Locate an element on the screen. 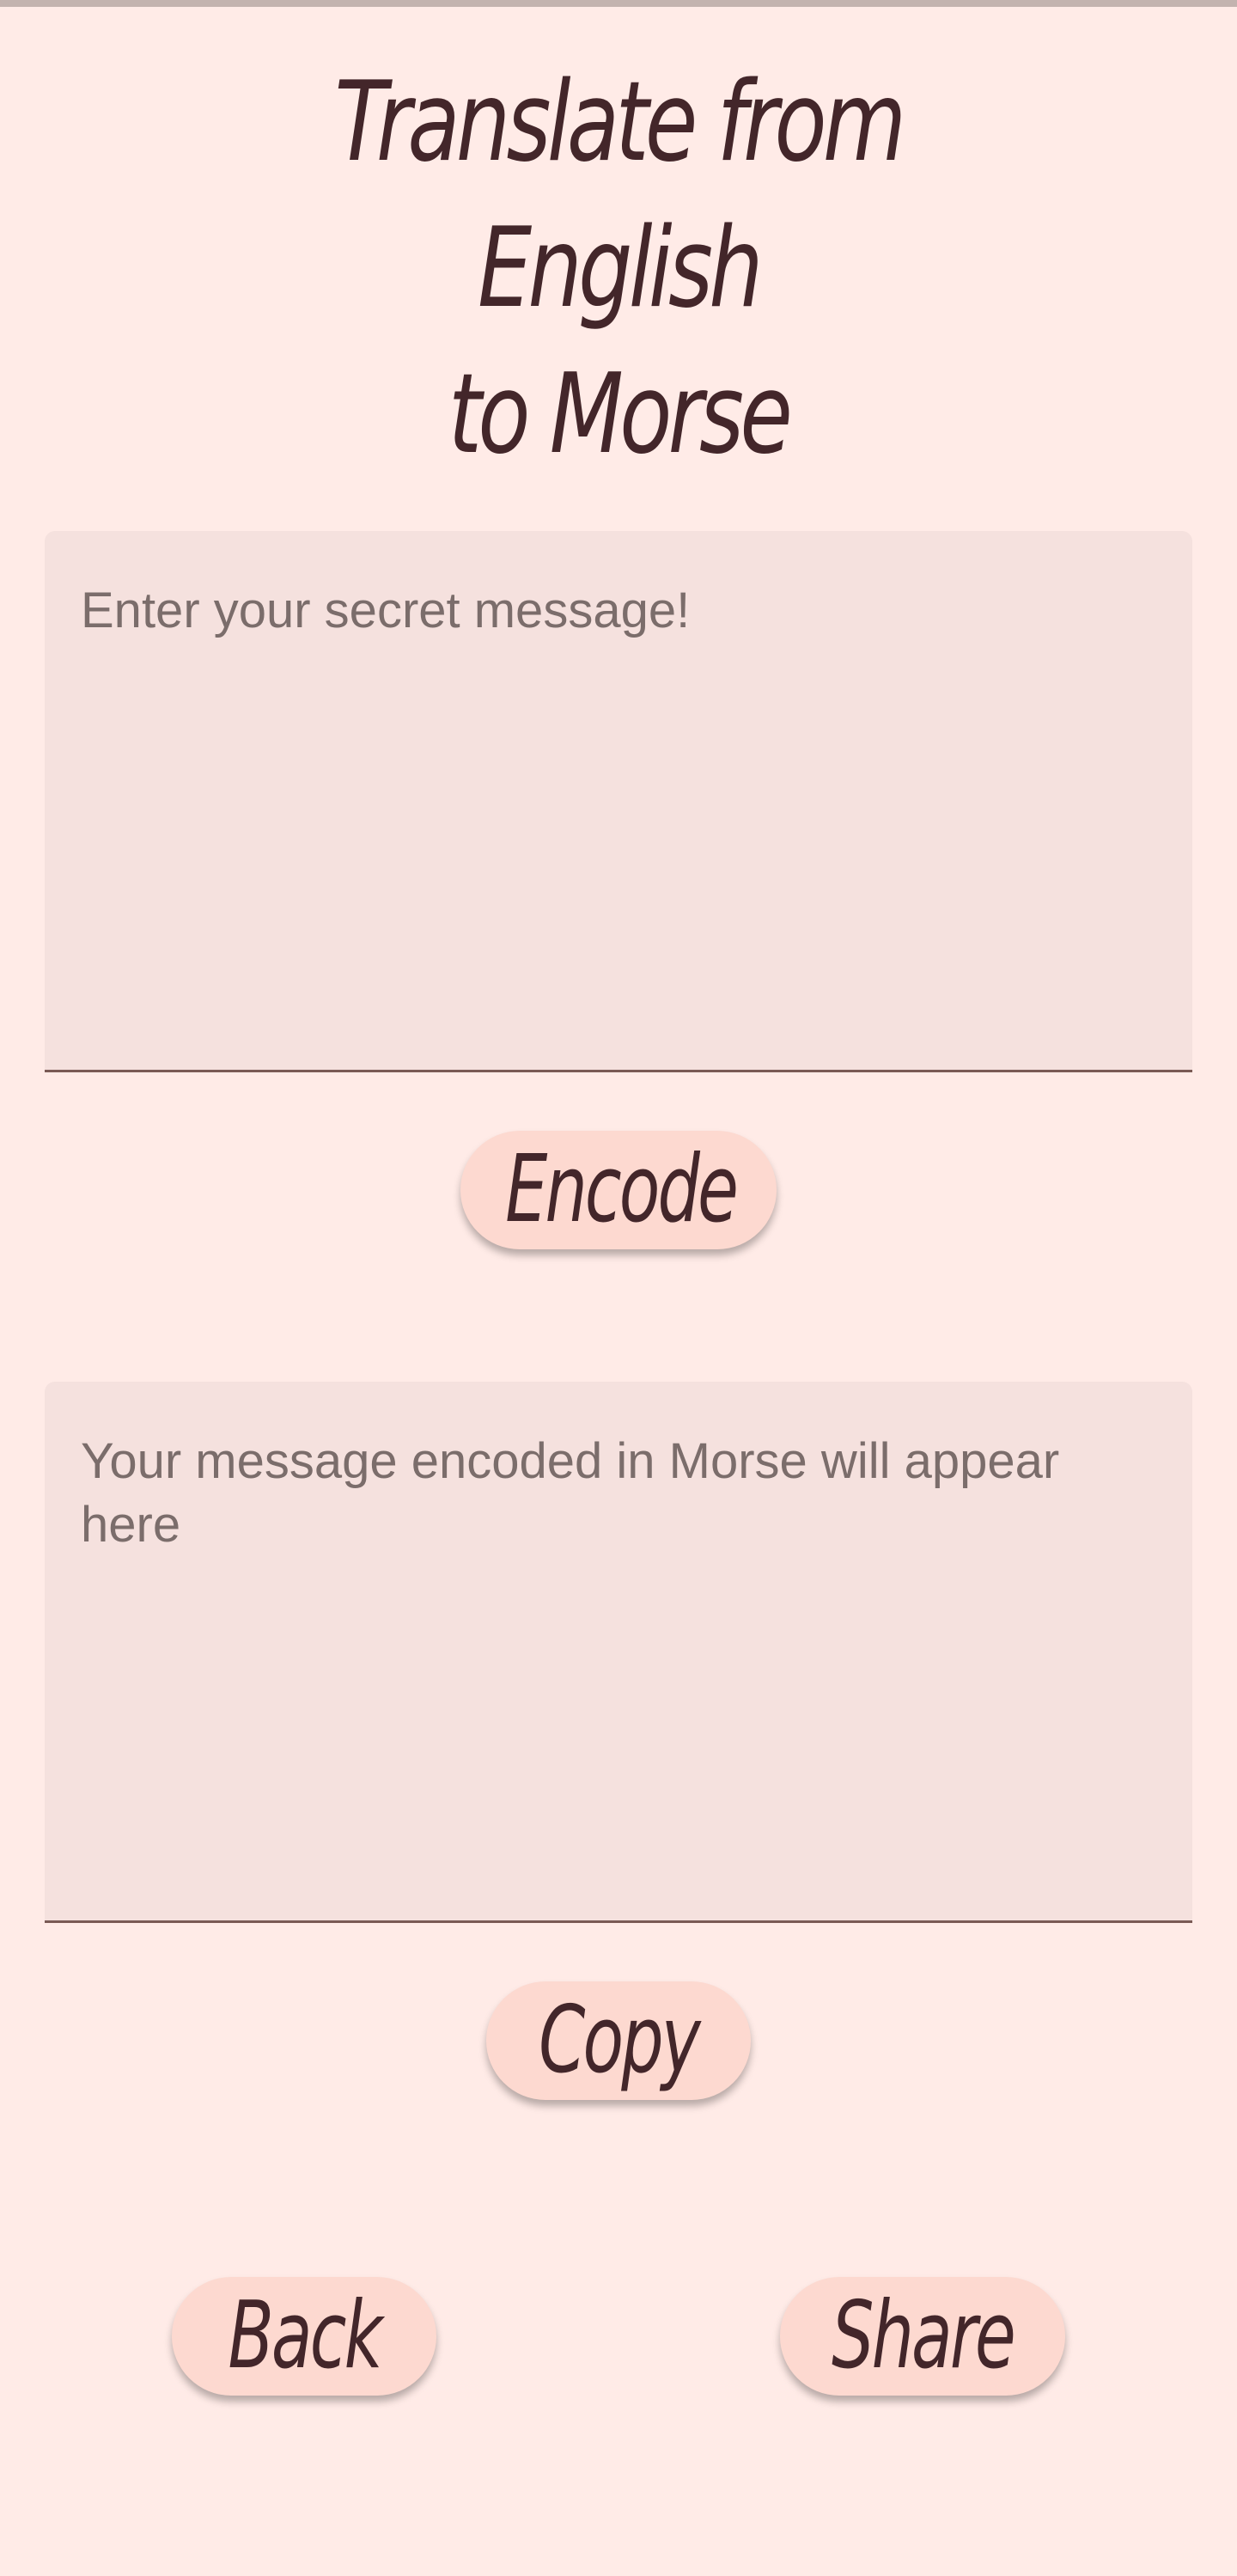 The width and height of the screenshot is (1237, 2576). encode-button: Encode is located at coordinates (618, 1190).